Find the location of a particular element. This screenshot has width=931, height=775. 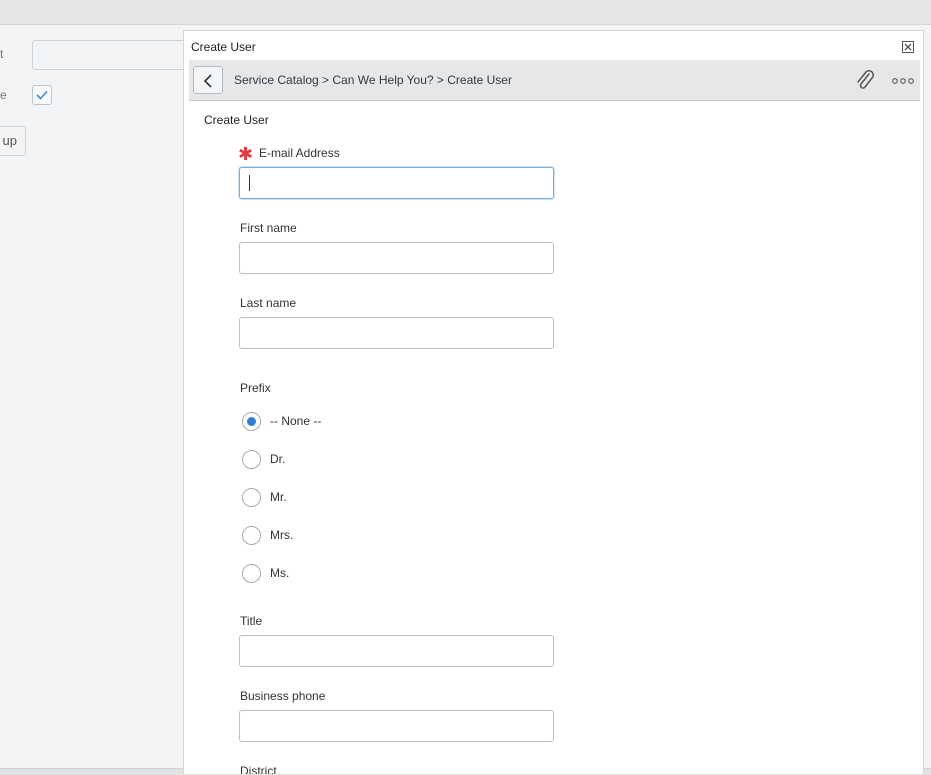

first-name-field is located at coordinates (396, 258).